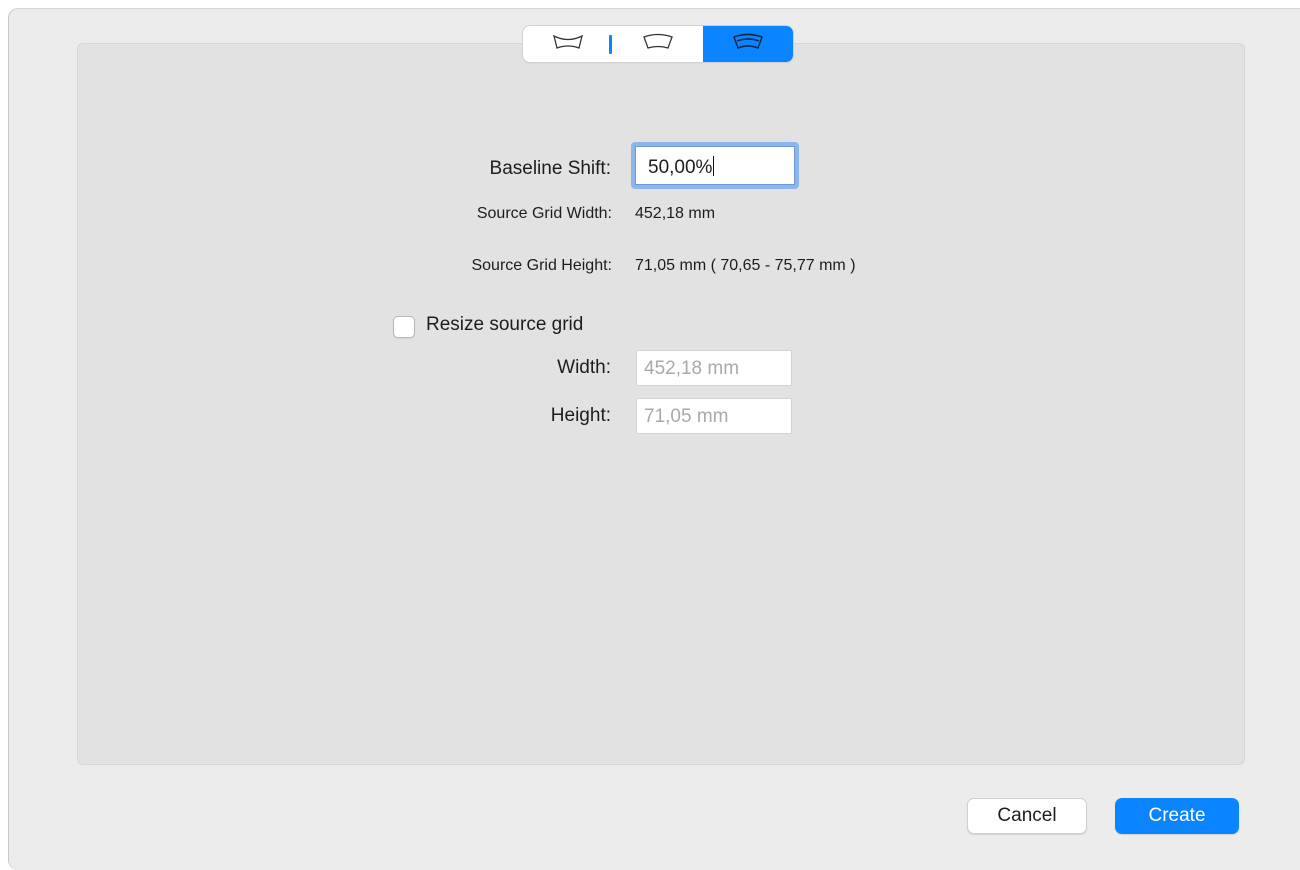  I want to click on baseline-shift-input: 50,00%, so click(715, 165).